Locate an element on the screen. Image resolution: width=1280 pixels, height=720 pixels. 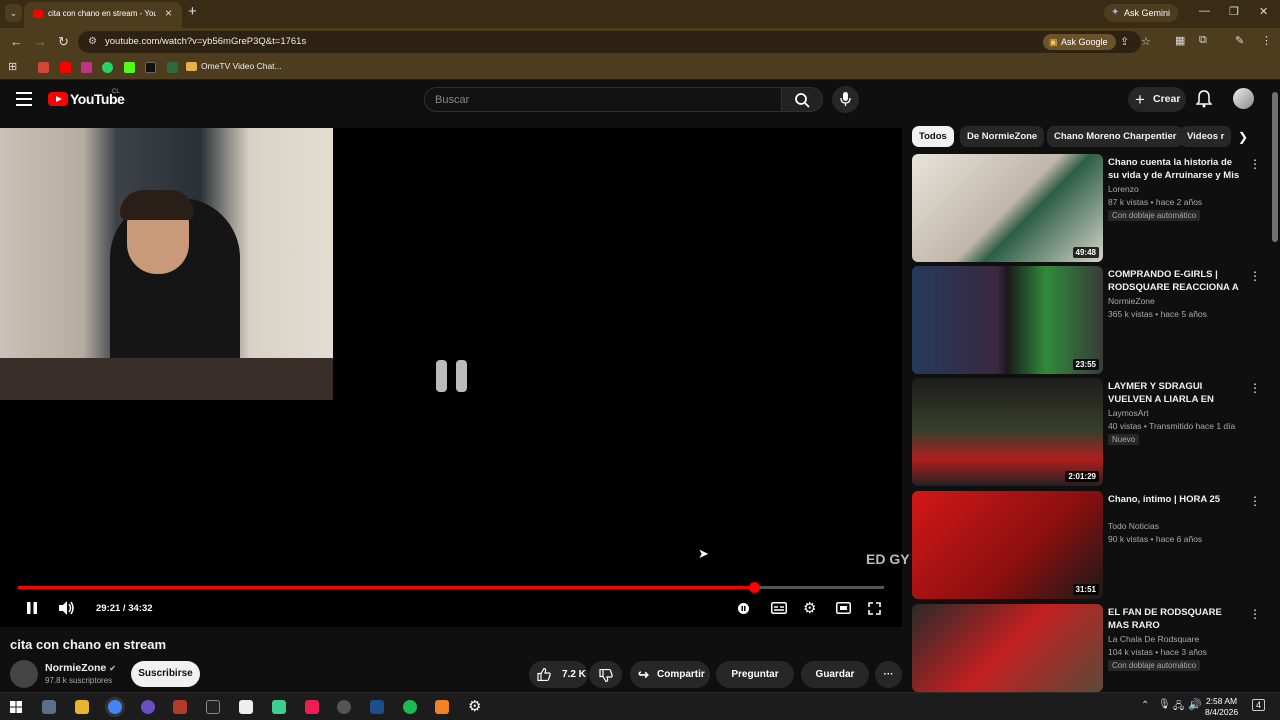
tab-search-icon: ⌄ is located at coordinates (13, 13).